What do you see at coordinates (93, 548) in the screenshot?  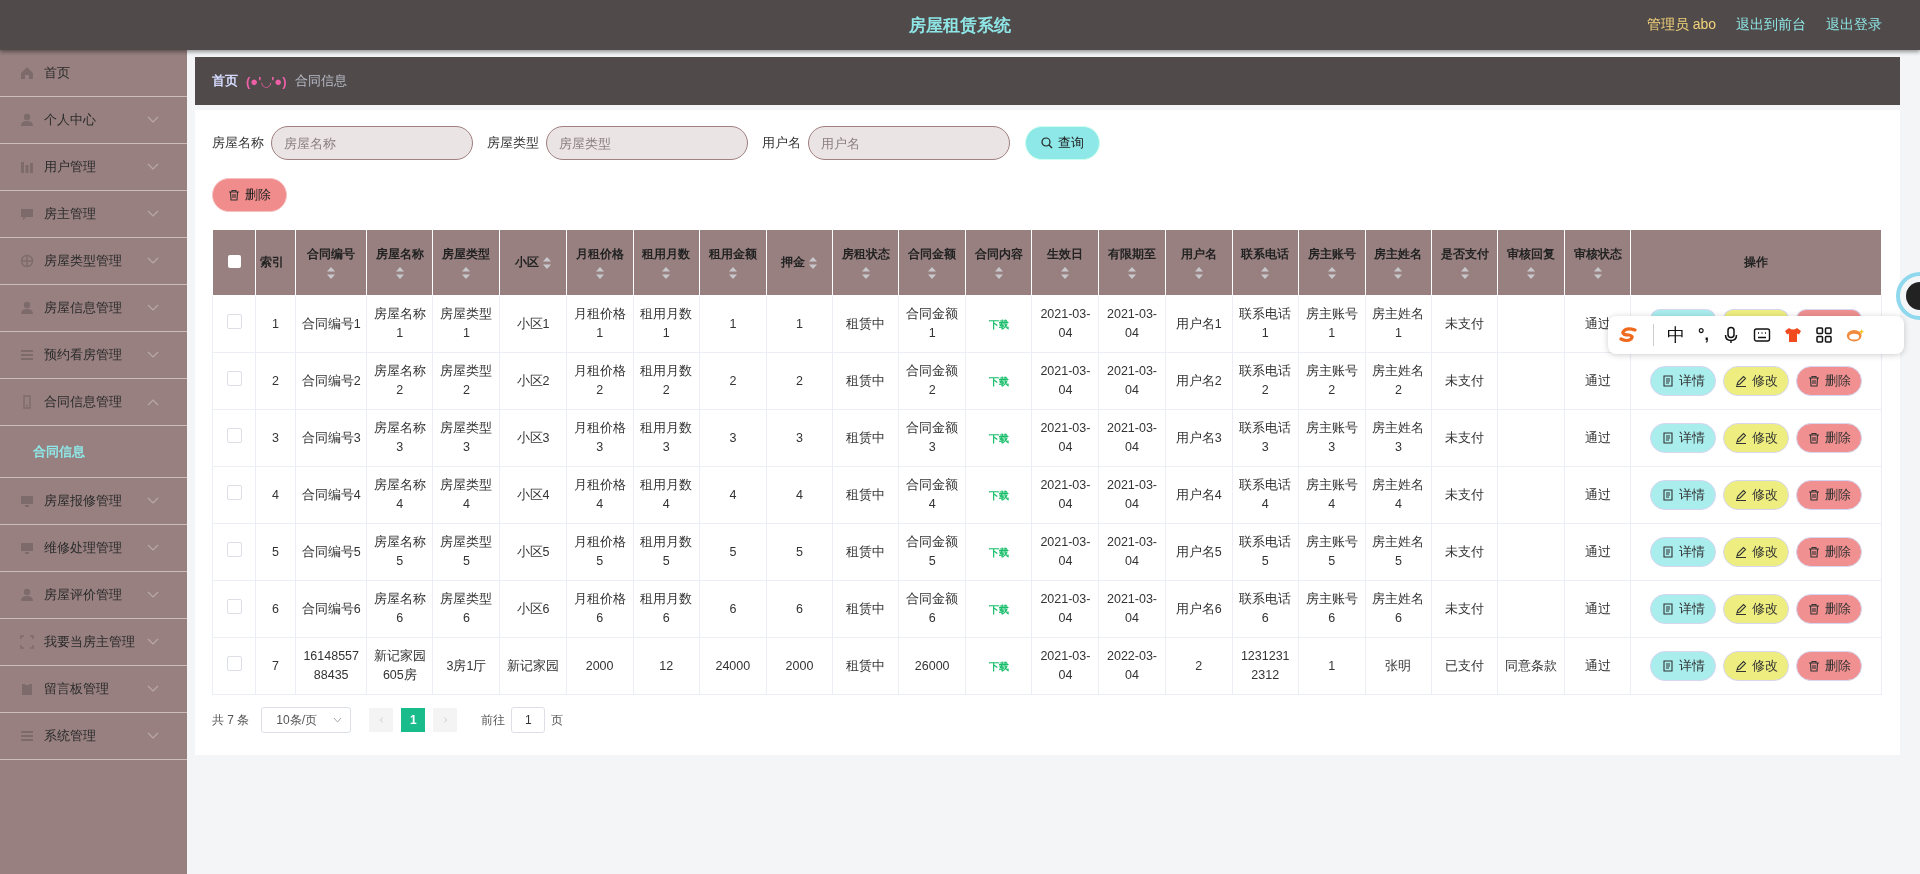 I see `sidebar-item: 维修处理管理` at bounding box center [93, 548].